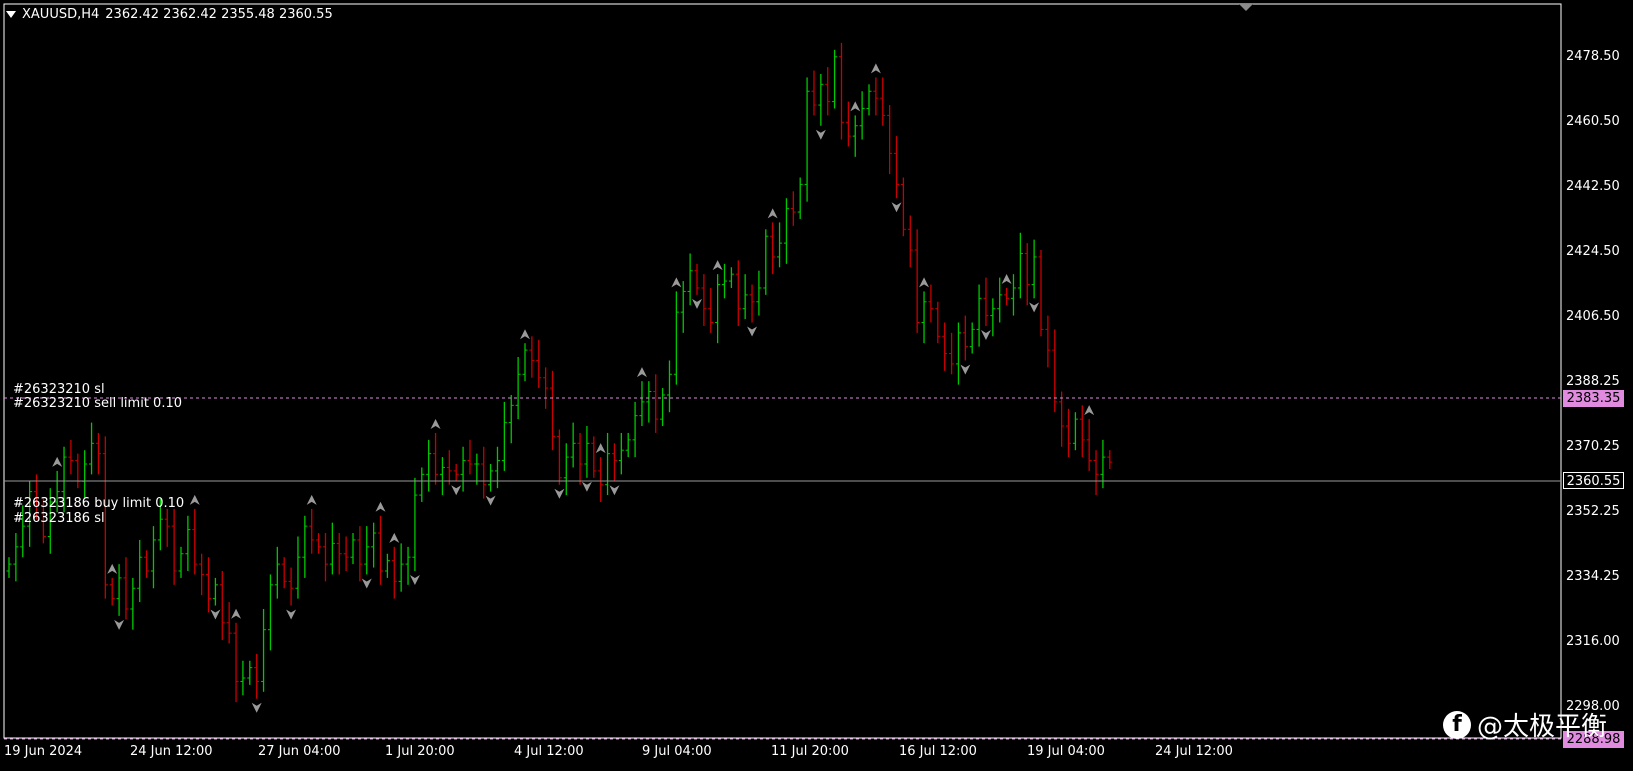 This screenshot has width=1633, height=771. What do you see at coordinates (59, 389) in the screenshot?
I see `sell-sl-label: #26323210 sl` at bounding box center [59, 389].